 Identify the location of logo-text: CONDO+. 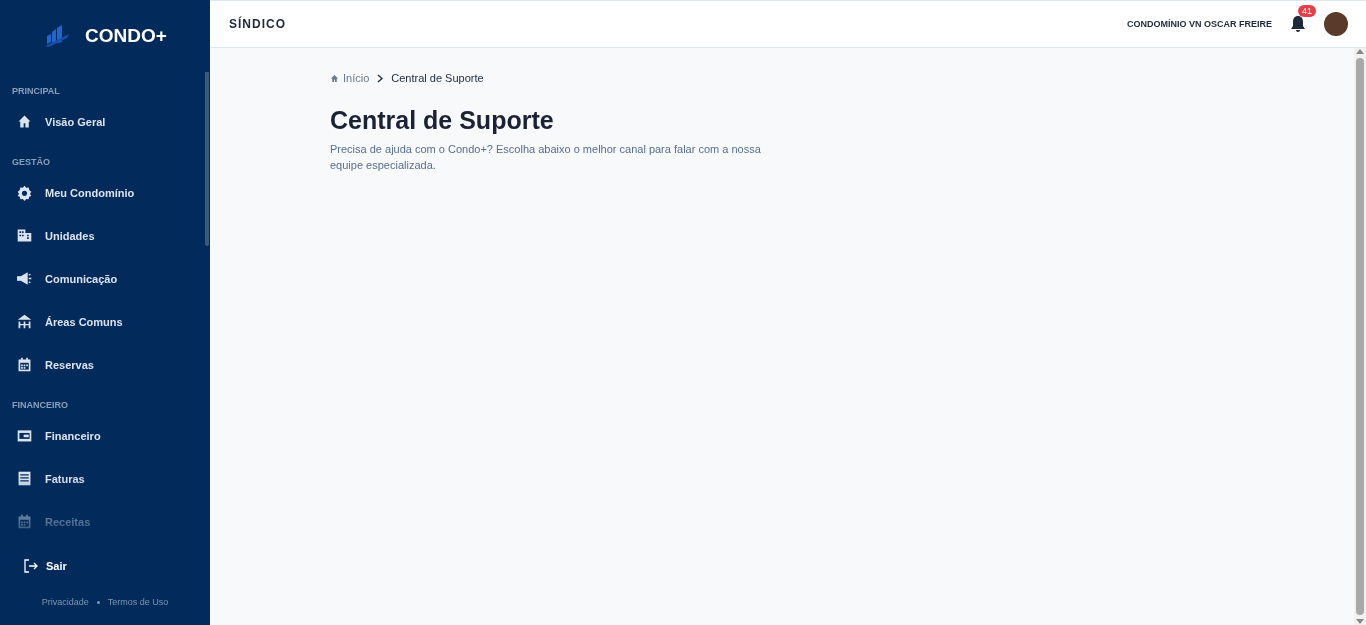
(126, 36).